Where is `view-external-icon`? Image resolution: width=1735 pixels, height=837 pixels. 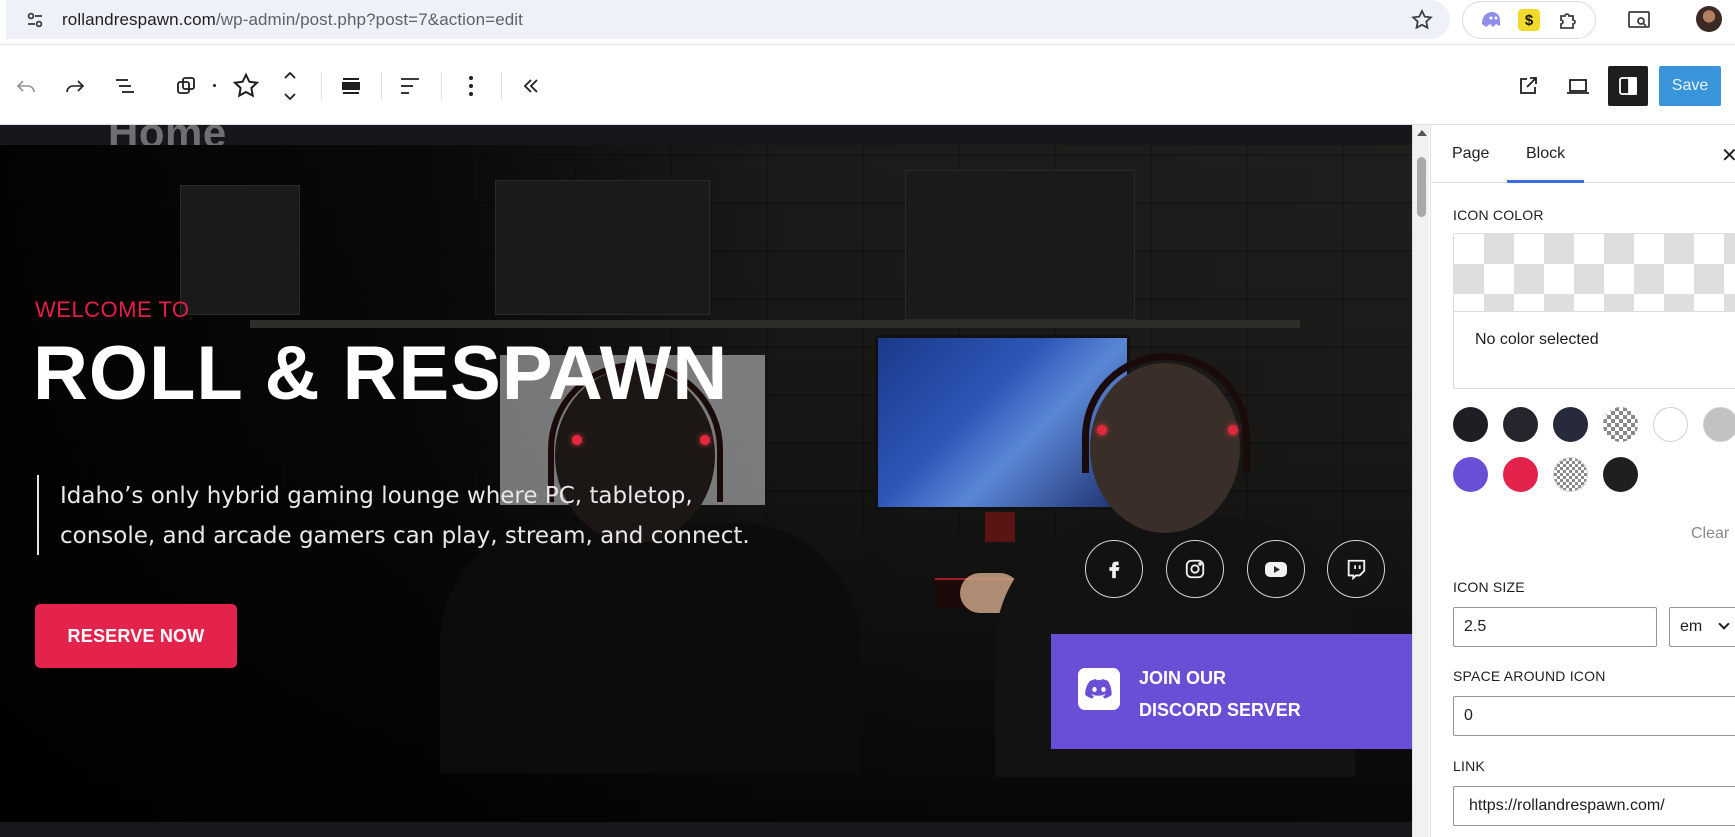 view-external-icon is located at coordinates (1528, 86).